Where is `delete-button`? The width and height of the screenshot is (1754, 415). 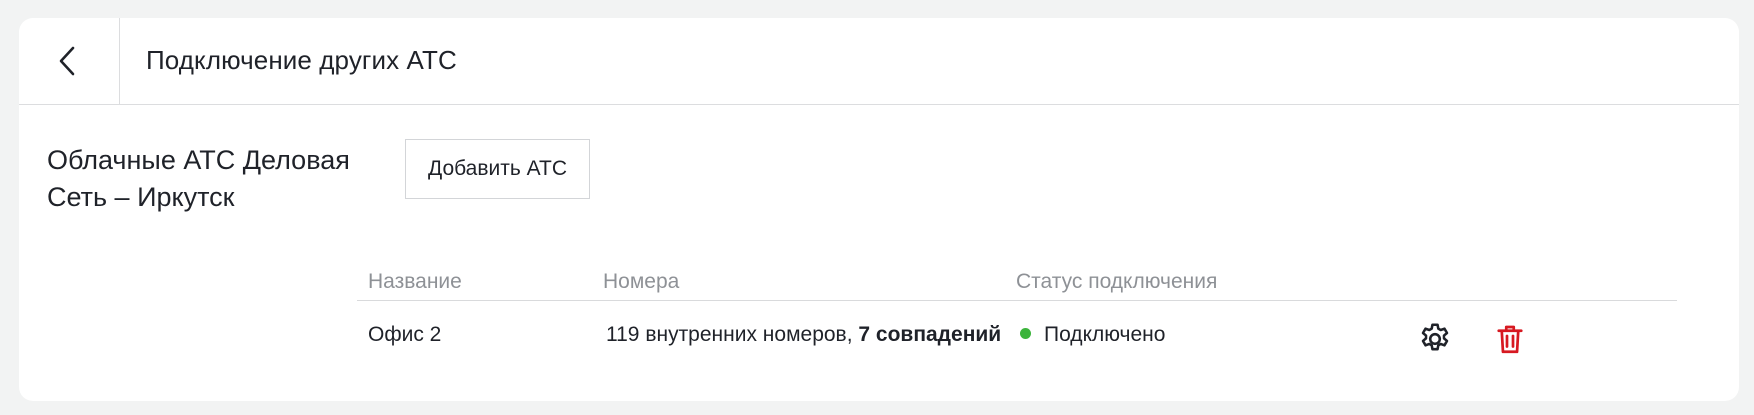
delete-button is located at coordinates (1510, 339).